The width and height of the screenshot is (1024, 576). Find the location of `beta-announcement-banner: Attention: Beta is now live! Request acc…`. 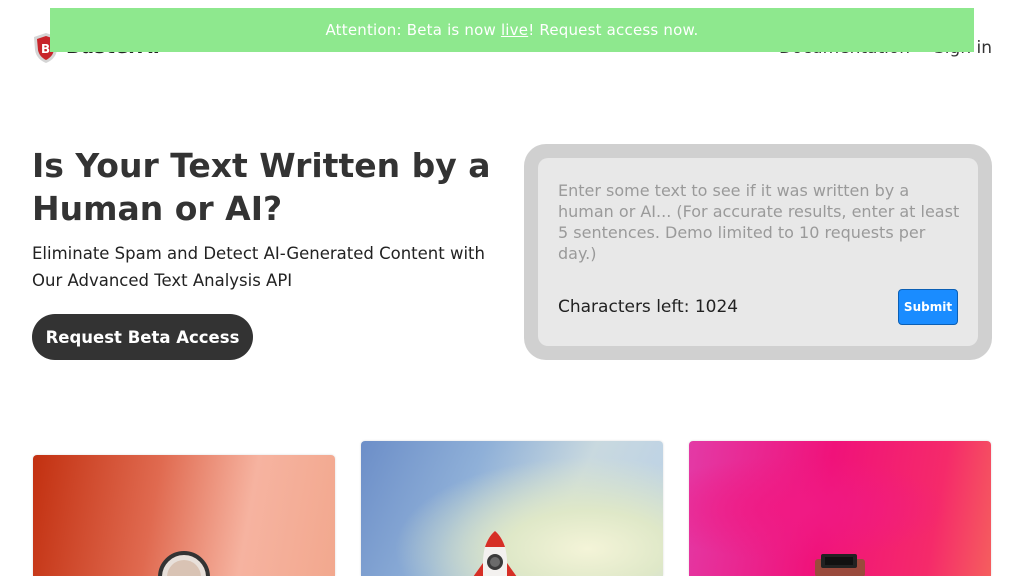

beta-announcement-banner: Attention: Beta is now live! Request acc… is located at coordinates (512, 30).